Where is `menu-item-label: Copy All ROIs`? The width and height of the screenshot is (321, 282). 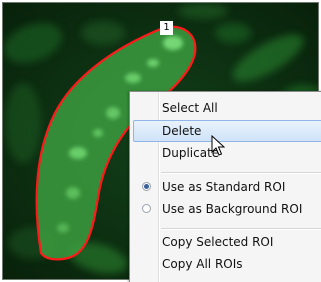
menu-item-label: Copy All ROIs is located at coordinates (202, 264).